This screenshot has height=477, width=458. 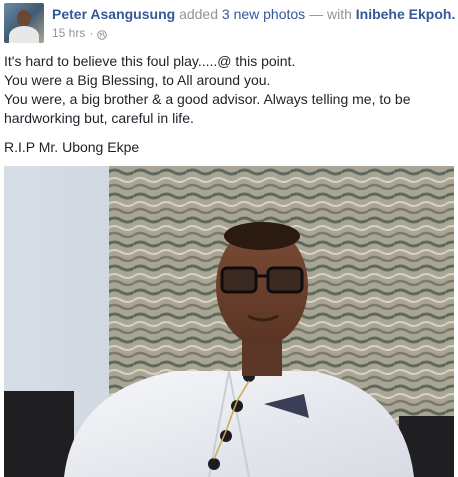 I want to click on tagged-person-link: Inibehe Ekpoh., so click(x=406, y=14).